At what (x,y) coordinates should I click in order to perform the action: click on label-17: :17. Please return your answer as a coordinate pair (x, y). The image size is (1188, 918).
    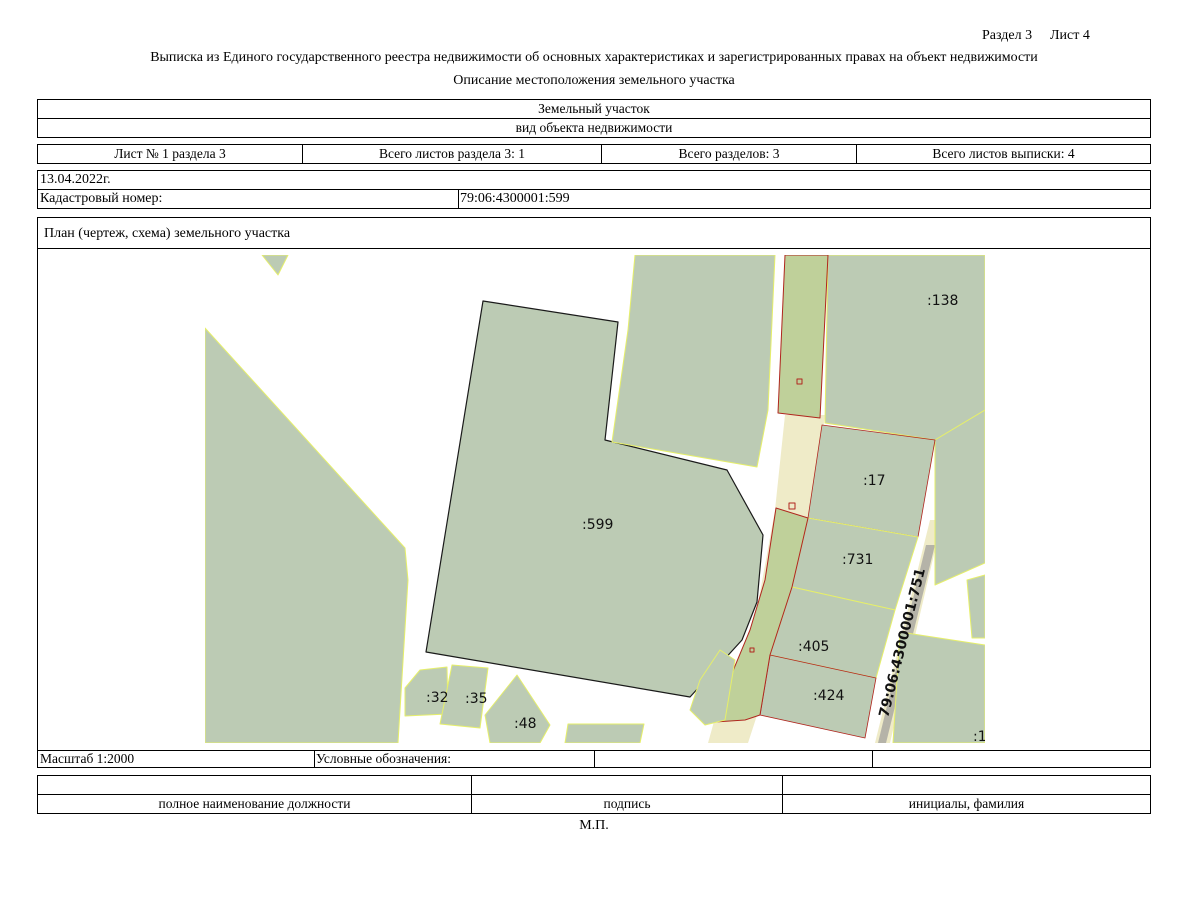
    Looking at the image, I should click on (874, 481).